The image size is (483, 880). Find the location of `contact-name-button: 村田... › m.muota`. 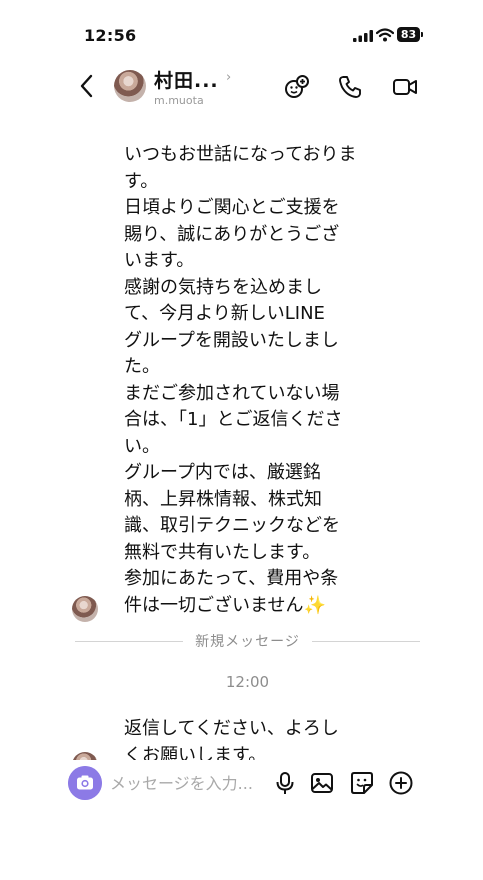

contact-name-button: 村田... › m.muota is located at coordinates (192, 86).